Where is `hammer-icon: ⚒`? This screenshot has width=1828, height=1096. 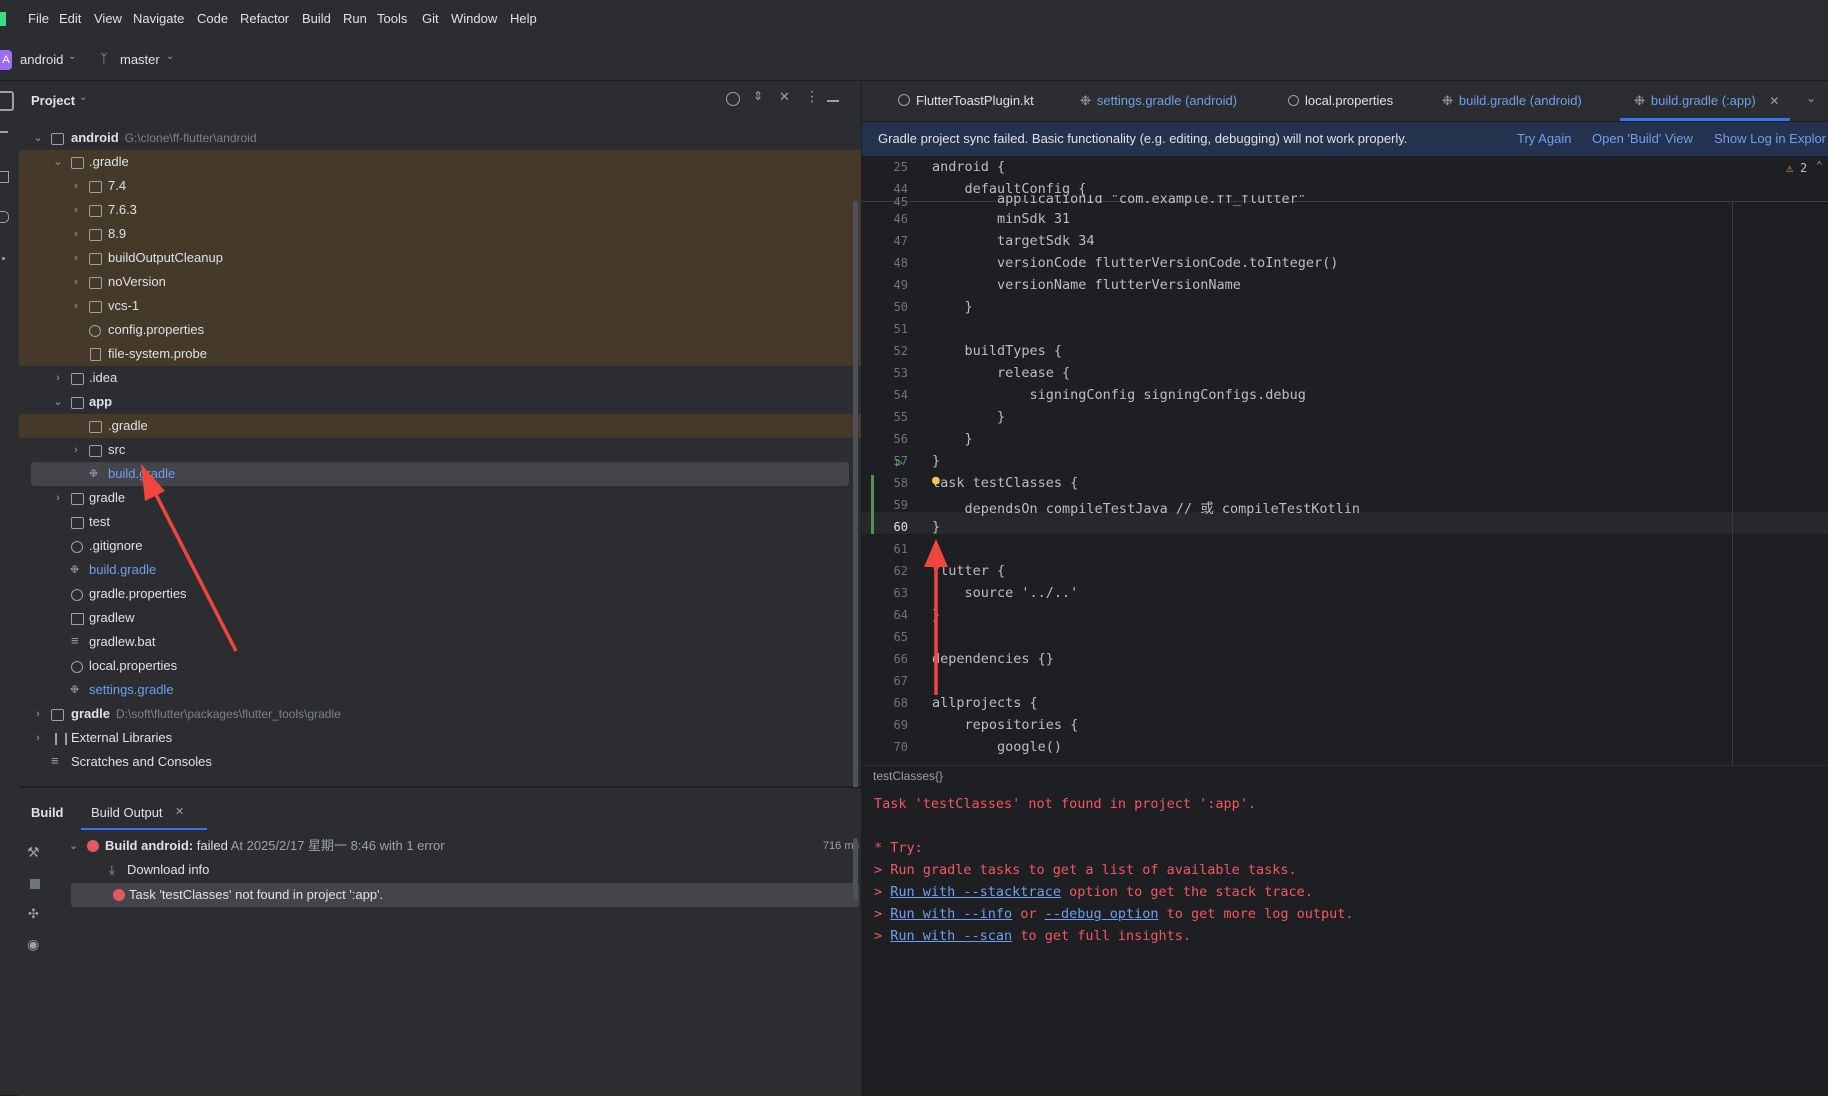 hammer-icon: ⚒ is located at coordinates (33, 852).